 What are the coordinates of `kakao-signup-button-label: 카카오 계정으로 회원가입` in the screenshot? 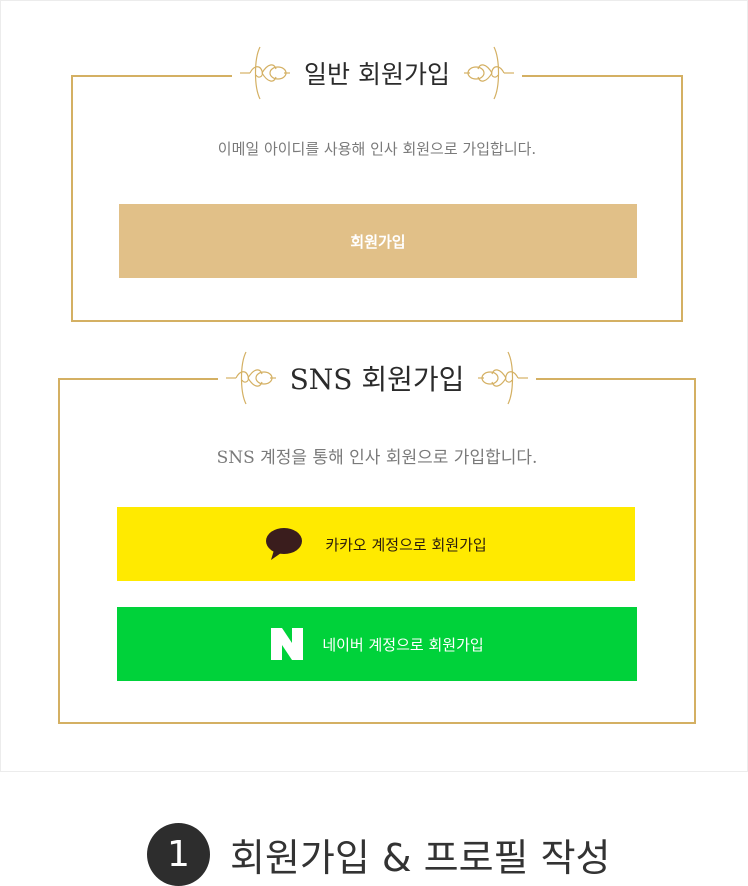 It's located at (406, 544).